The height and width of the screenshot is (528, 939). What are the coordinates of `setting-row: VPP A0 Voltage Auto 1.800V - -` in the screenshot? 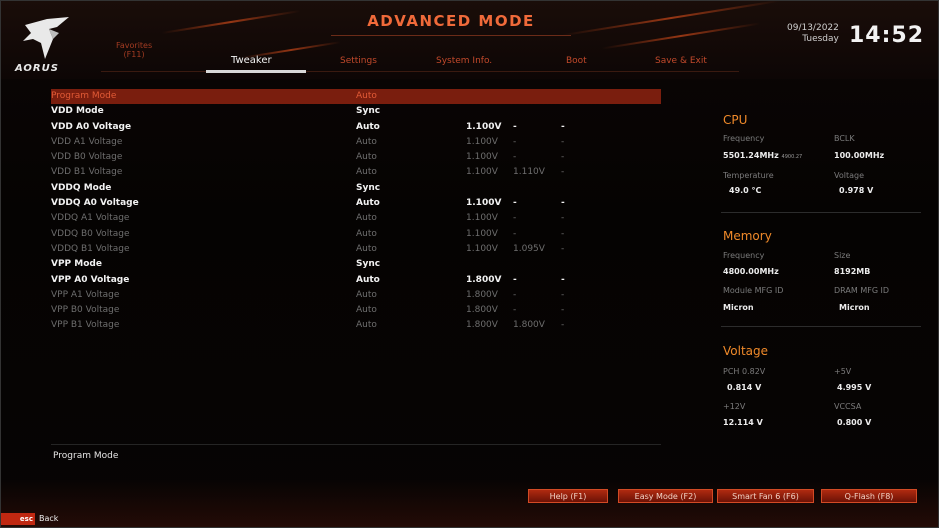 It's located at (356, 280).